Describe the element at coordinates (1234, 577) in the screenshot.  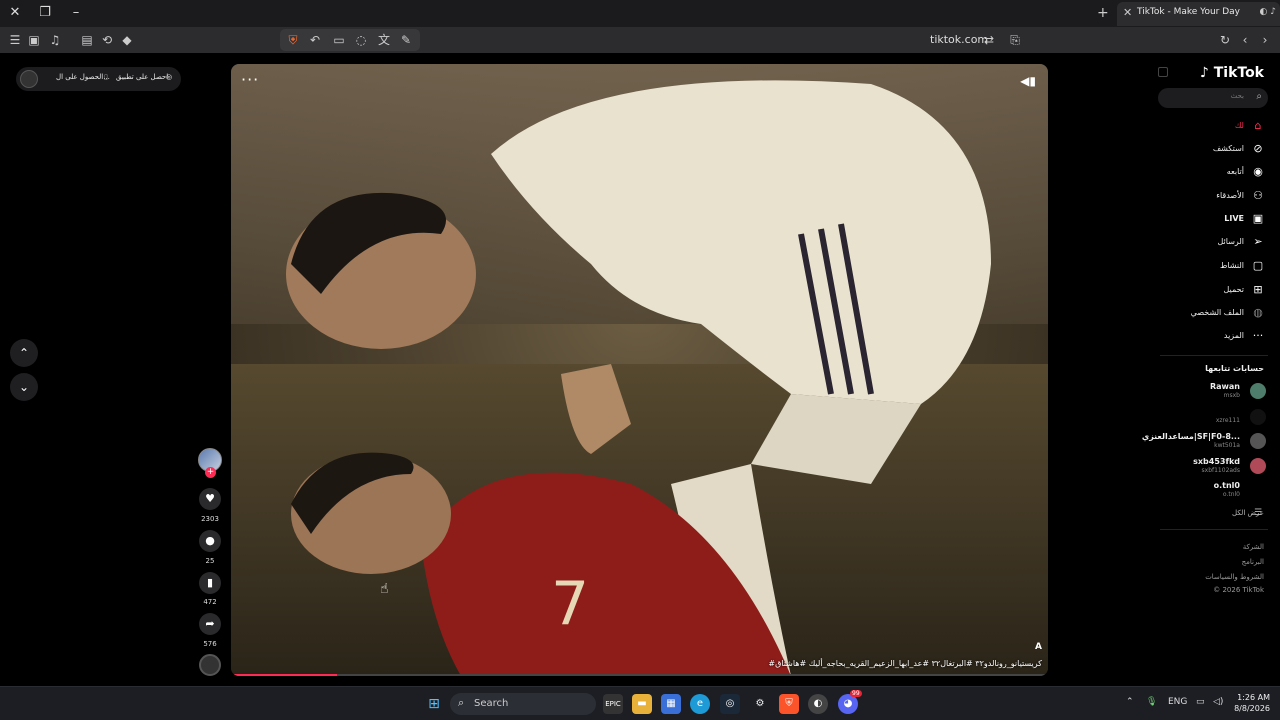
I see `footer-link: الشروط والسياسات` at that location.